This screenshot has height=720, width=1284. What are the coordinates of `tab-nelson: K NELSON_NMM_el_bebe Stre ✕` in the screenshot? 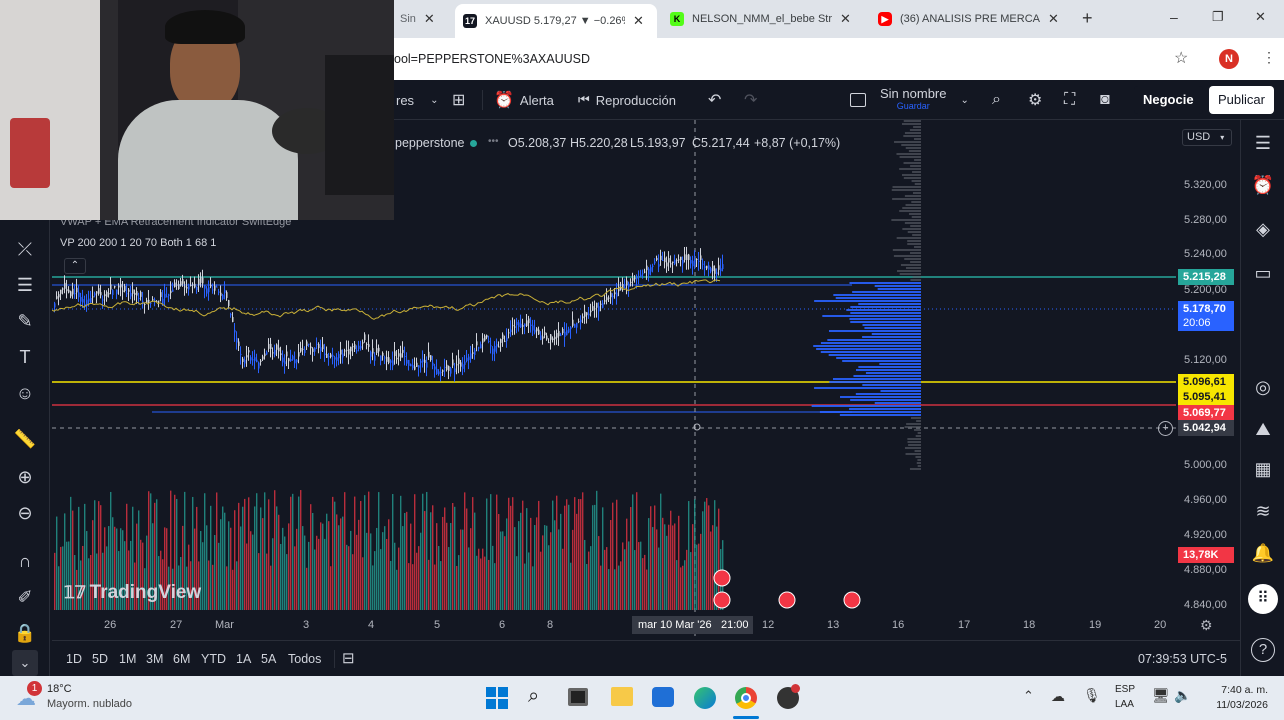 It's located at (762, 19).